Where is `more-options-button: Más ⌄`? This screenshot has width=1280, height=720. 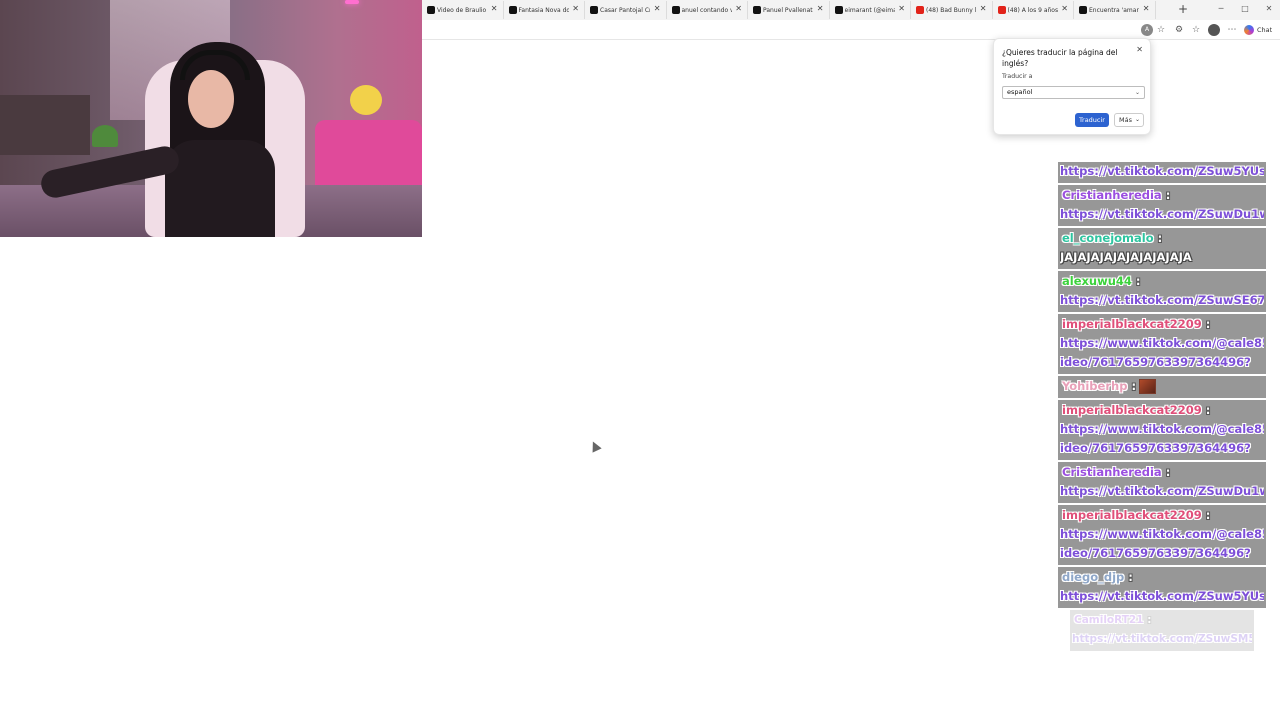
more-options-button: Más ⌄ is located at coordinates (1129, 120).